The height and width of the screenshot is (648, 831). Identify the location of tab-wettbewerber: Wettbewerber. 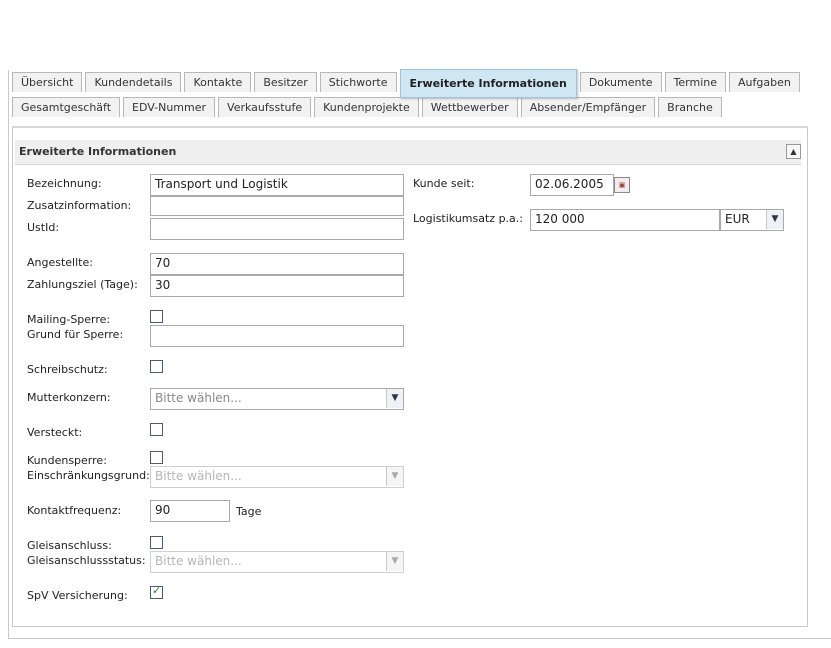
(469, 107).